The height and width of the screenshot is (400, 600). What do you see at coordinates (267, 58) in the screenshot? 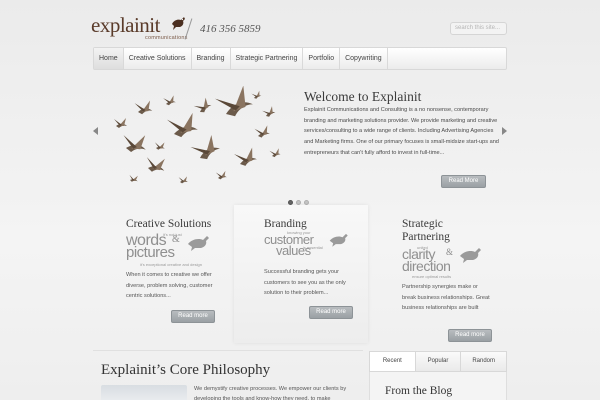
I see `nav-item-strategic-partnering: Strategic Partnering` at bounding box center [267, 58].